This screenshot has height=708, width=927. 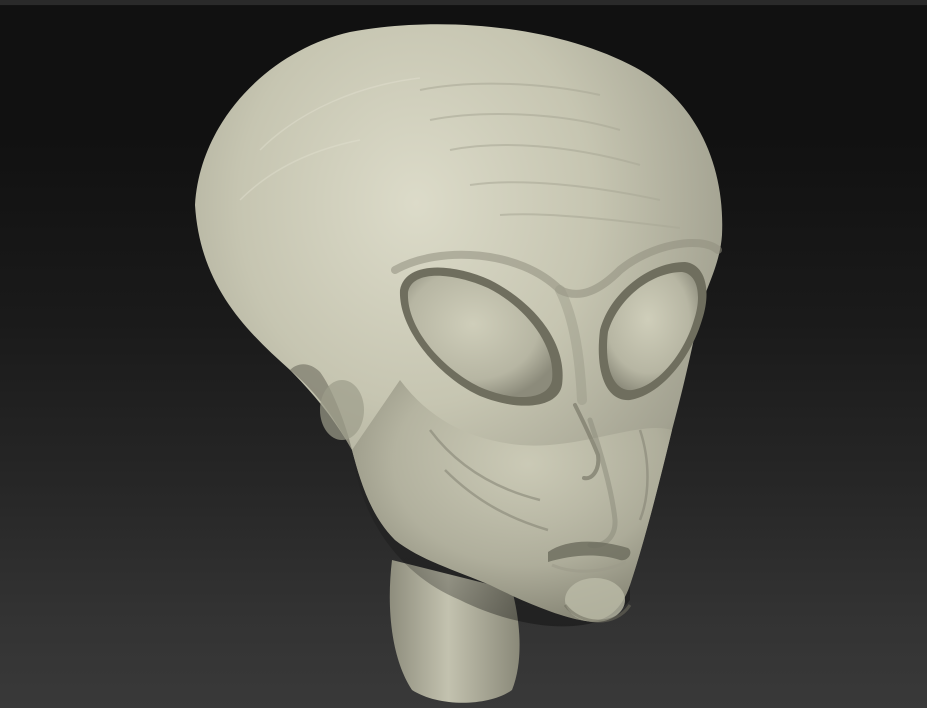 I want to click on chin, so click(x=595, y=600).